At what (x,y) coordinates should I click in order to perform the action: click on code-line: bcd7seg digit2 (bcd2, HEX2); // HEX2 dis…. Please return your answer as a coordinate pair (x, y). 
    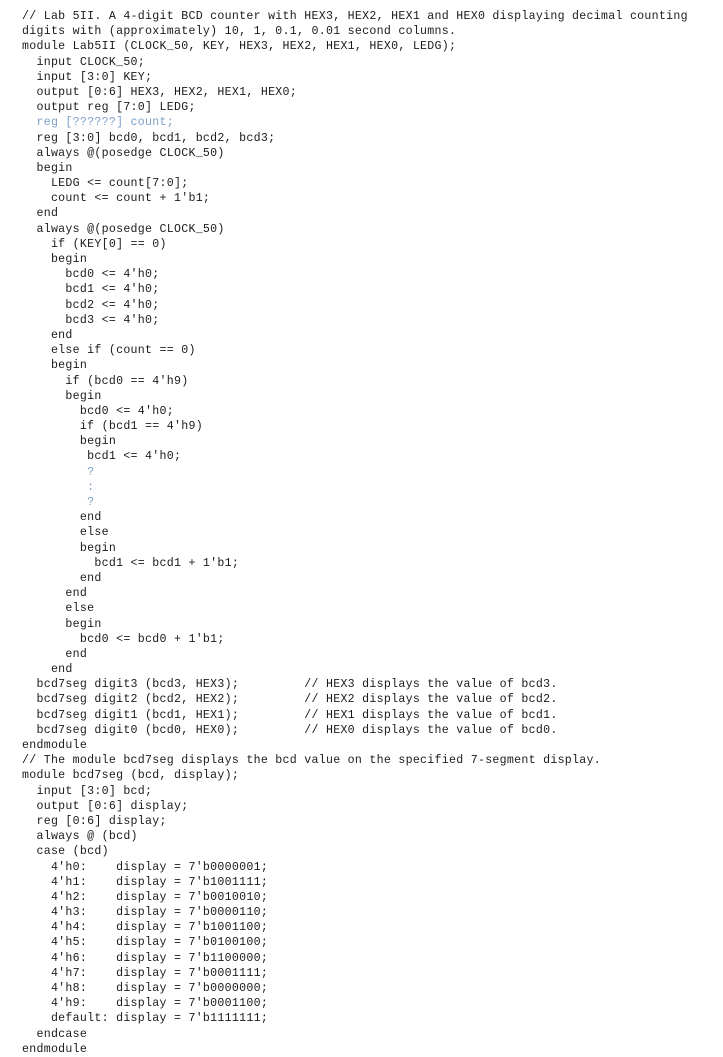
    Looking at the image, I should click on (361, 699).